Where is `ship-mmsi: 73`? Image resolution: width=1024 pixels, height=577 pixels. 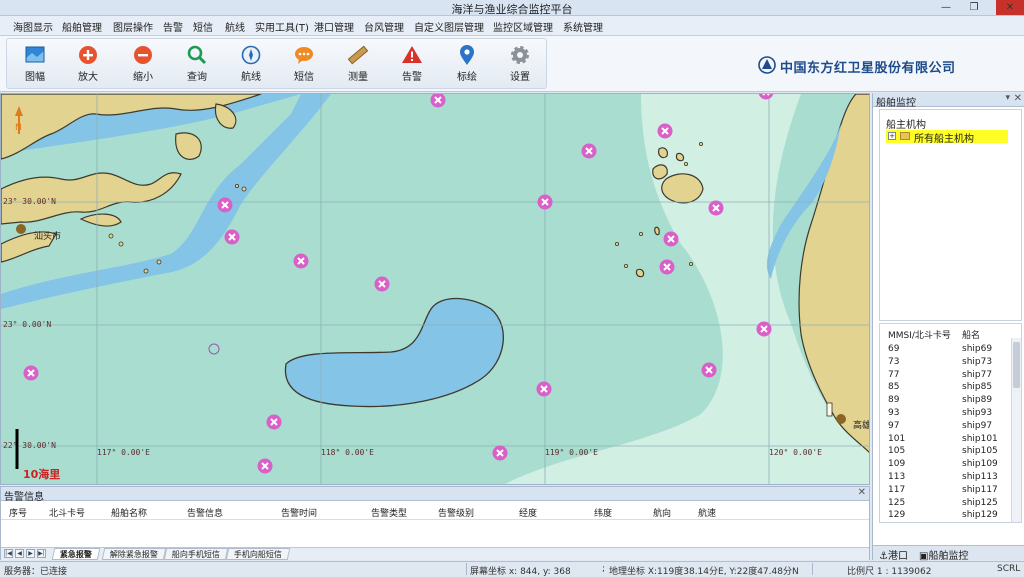 ship-mmsi: 73 is located at coordinates (894, 361).